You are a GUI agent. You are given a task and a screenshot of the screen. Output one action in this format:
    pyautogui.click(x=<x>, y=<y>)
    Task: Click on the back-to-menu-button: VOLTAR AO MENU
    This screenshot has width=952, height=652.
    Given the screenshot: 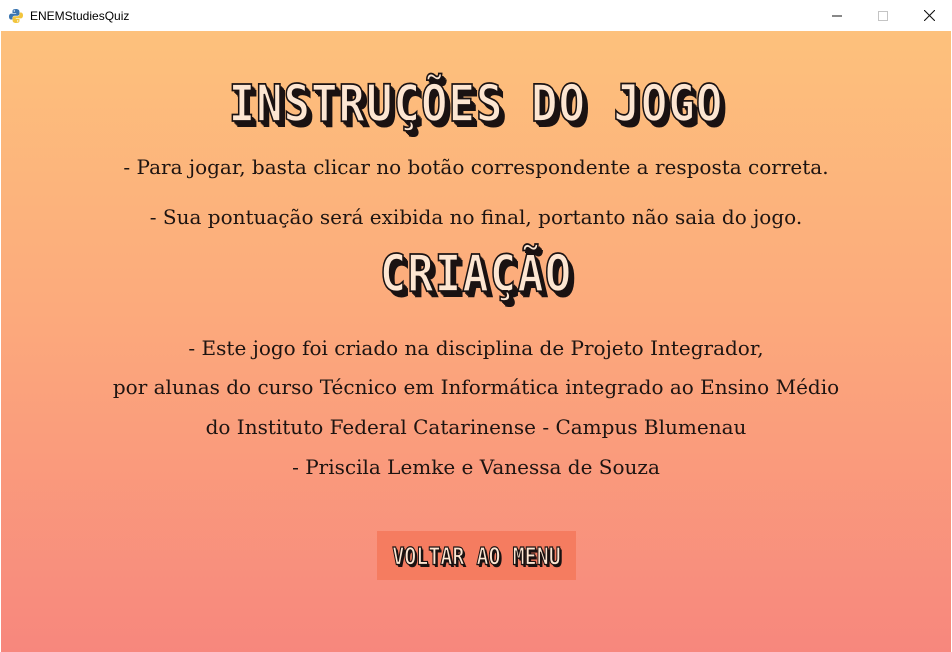 What is the action you would take?
    pyautogui.click(x=476, y=555)
    